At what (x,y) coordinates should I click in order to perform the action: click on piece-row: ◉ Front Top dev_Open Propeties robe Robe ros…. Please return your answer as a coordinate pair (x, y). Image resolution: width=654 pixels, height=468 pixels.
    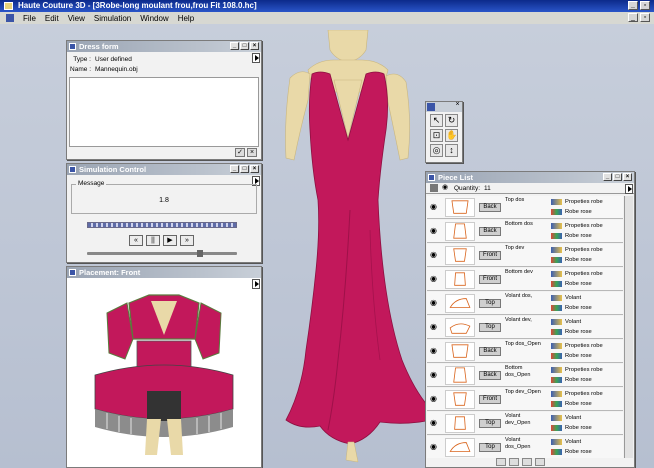
    Looking at the image, I should click on (525, 399).